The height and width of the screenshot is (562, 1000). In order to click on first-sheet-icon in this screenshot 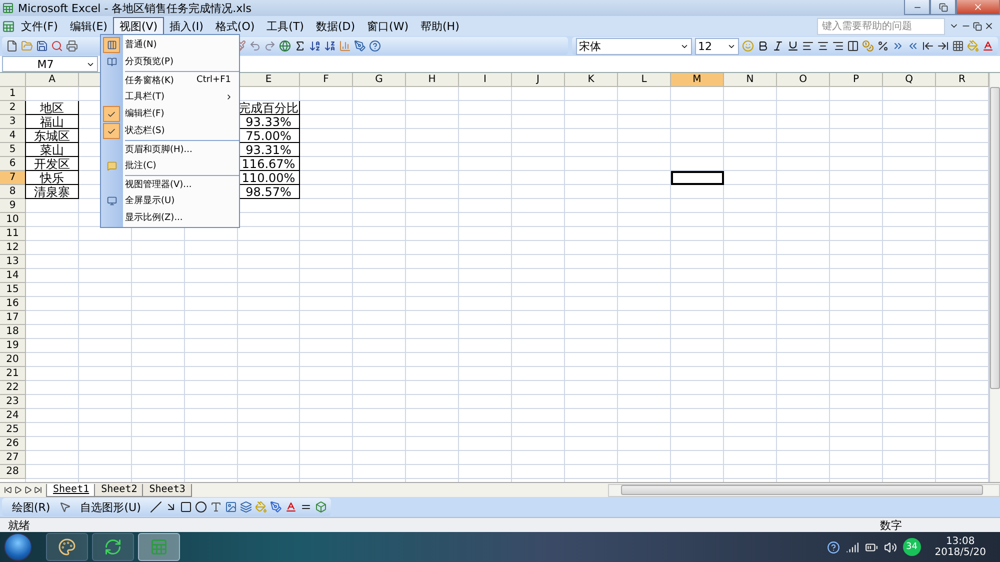, I will do `click(8, 490)`.